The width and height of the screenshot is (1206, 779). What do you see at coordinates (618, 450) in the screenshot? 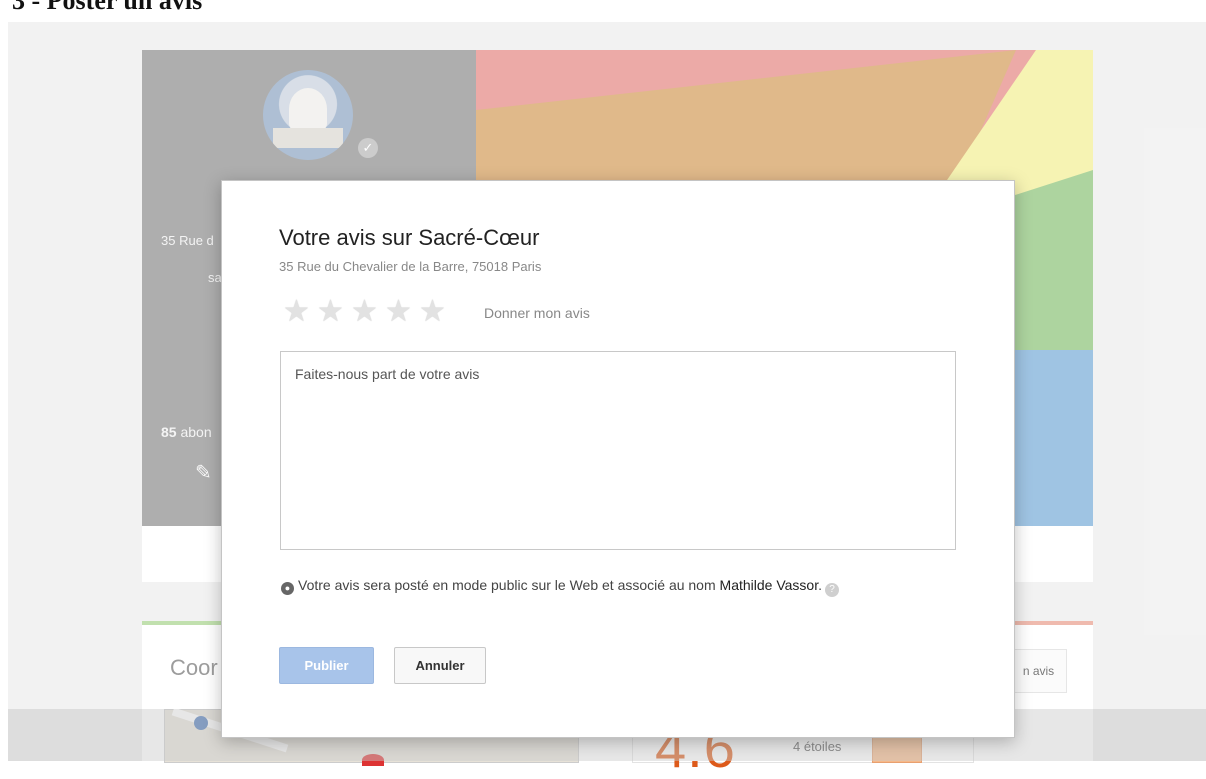
I see `review-textarea` at bounding box center [618, 450].